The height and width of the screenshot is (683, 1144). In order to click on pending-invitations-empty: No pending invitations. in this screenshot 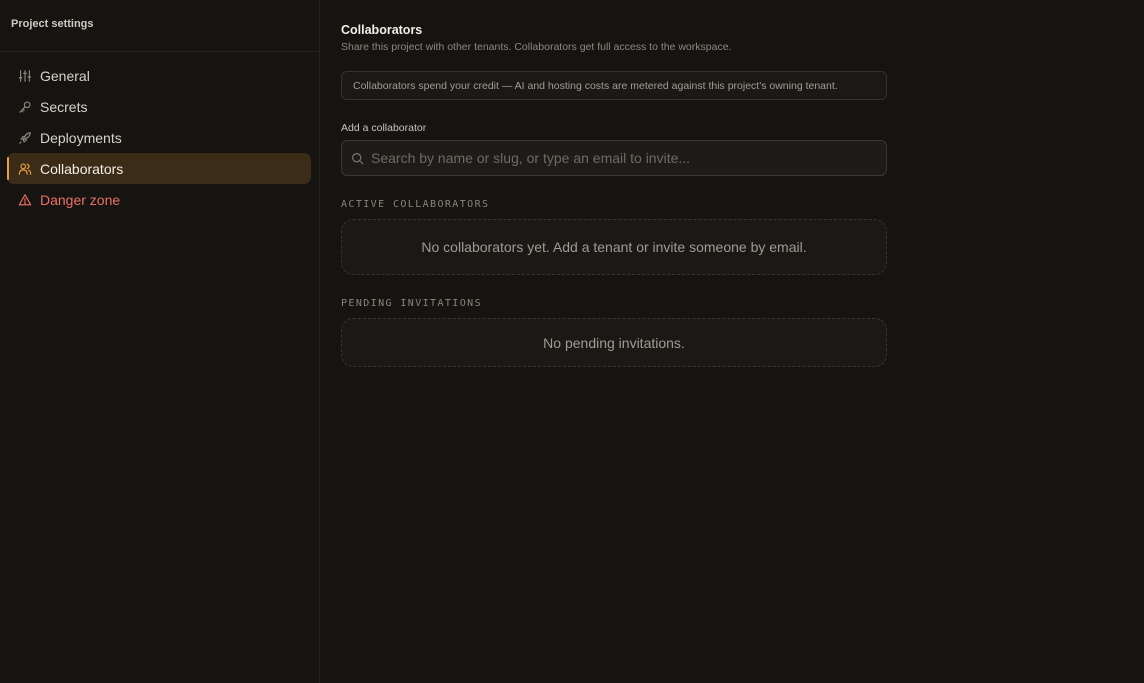, I will do `click(614, 342)`.